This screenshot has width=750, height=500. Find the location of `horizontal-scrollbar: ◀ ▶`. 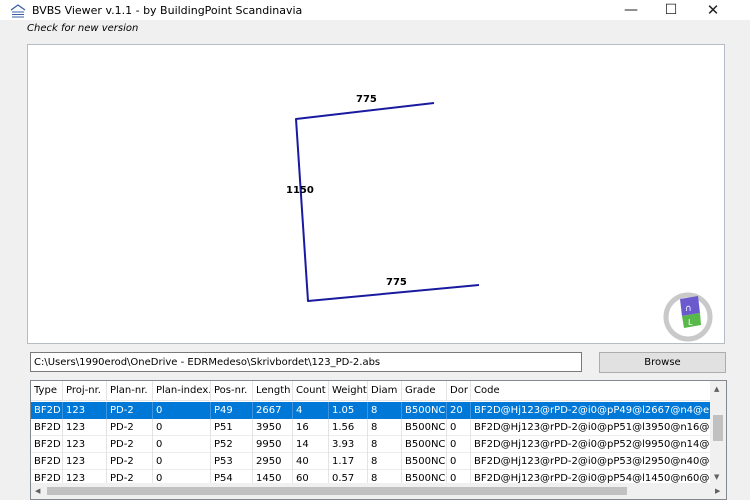

horizontal-scrollbar: ◀ ▶ is located at coordinates (378, 491).